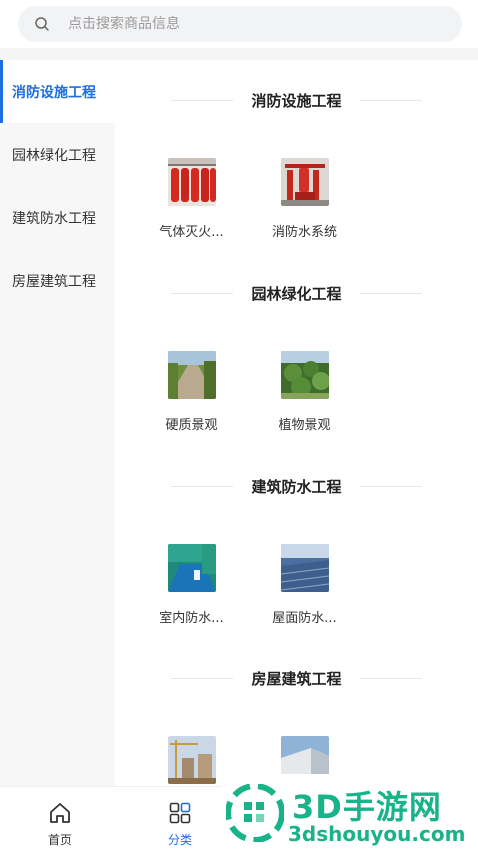 The width and height of the screenshot is (478, 850). Describe the element at coordinates (304, 568) in the screenshot. I see `roof-waterproof-photo` at that location.